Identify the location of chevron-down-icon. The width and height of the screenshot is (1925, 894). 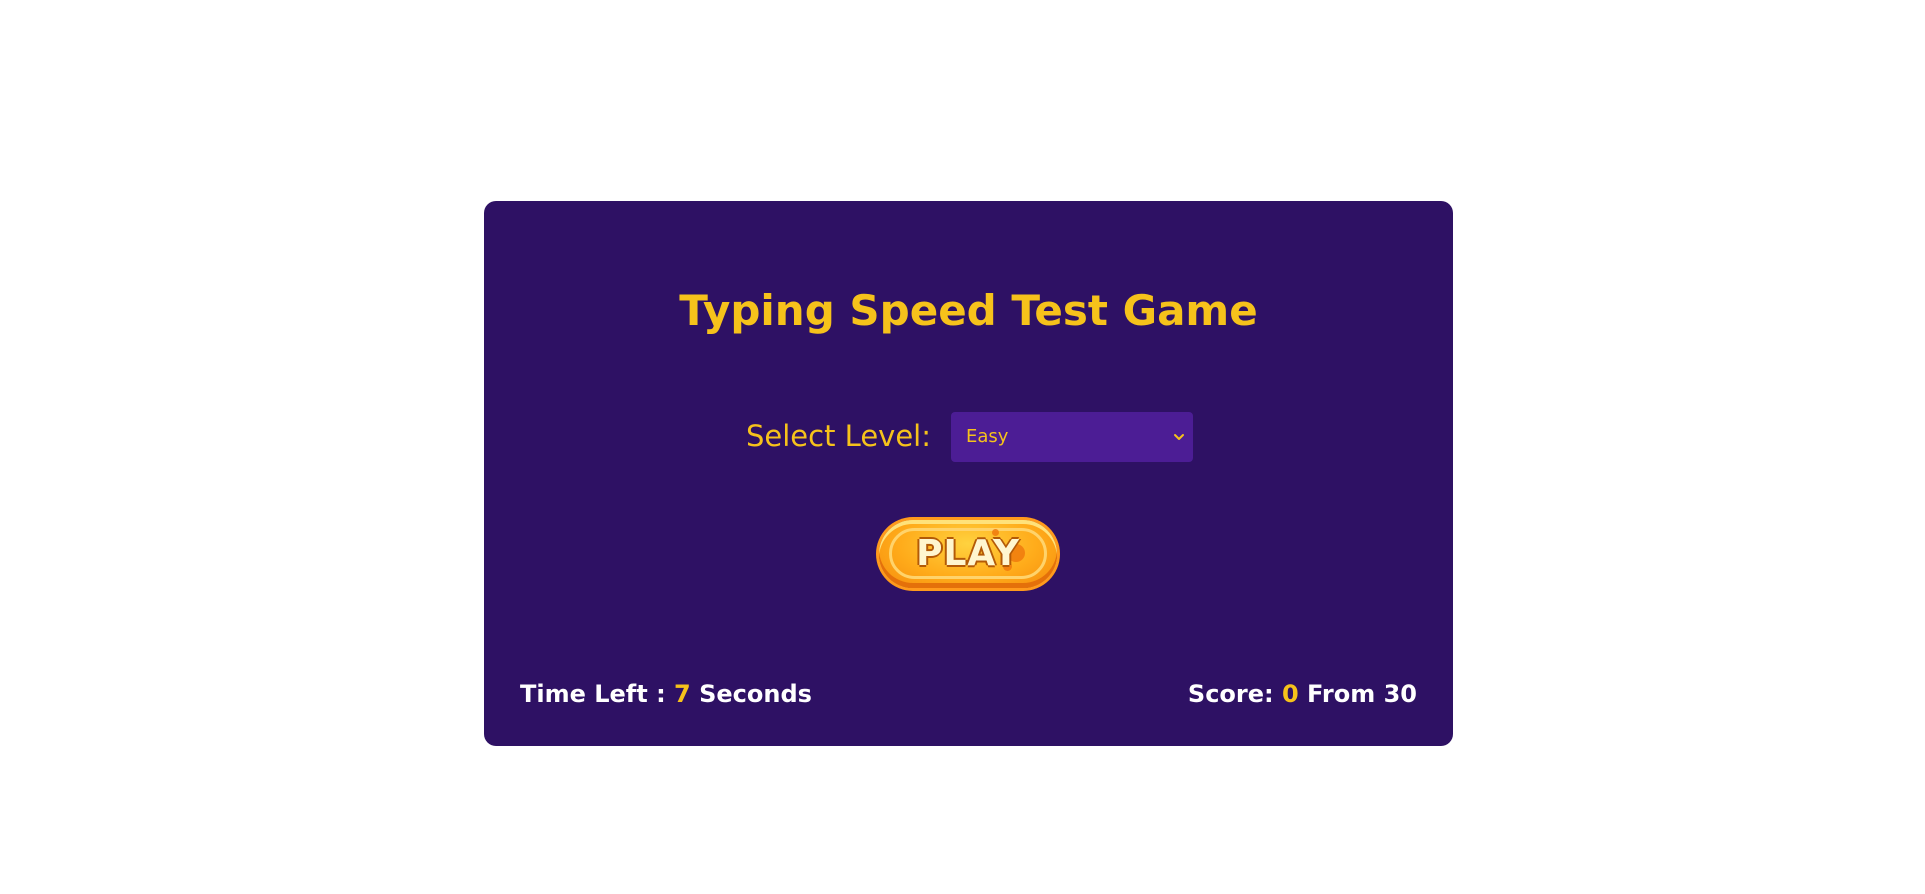
(1179, 437).